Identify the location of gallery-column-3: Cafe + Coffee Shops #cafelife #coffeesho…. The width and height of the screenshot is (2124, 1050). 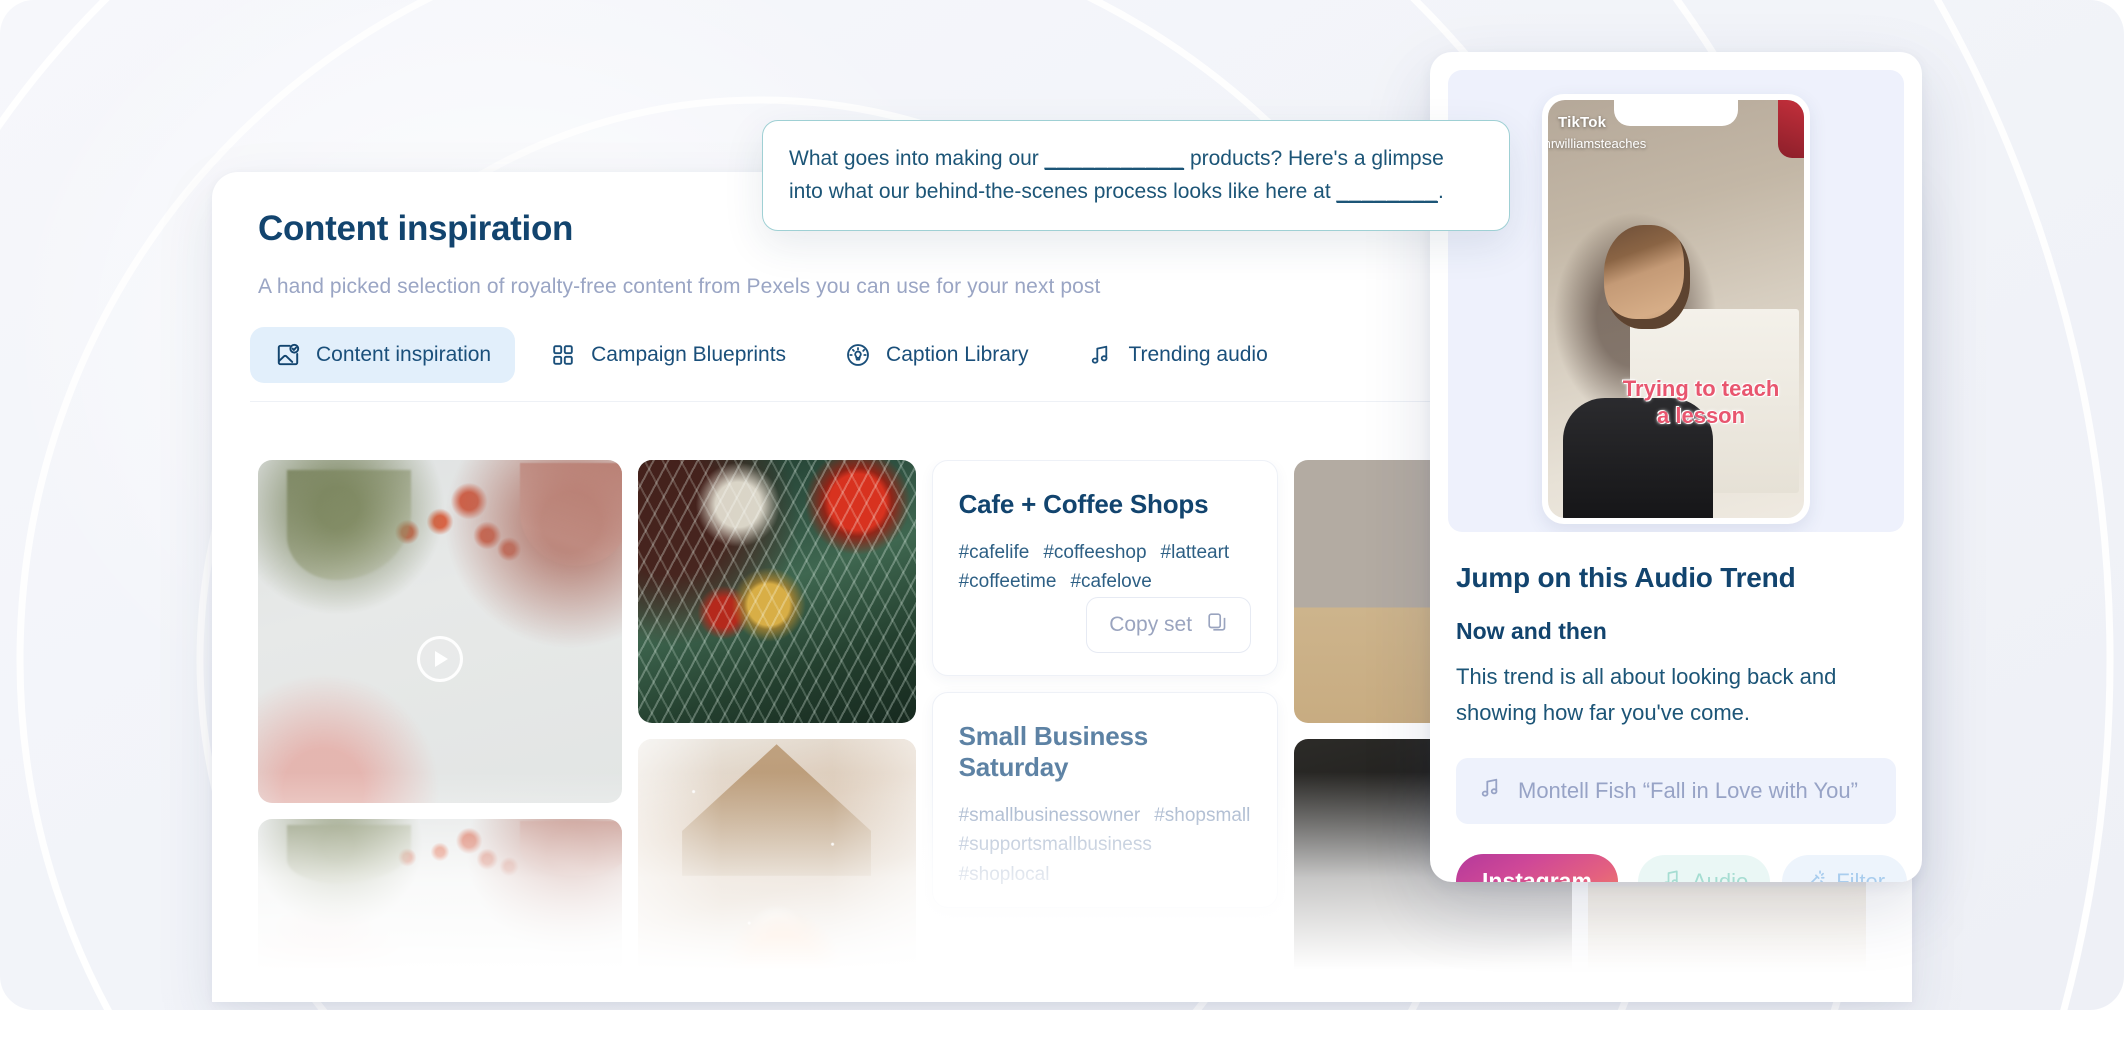
(1105, 731).